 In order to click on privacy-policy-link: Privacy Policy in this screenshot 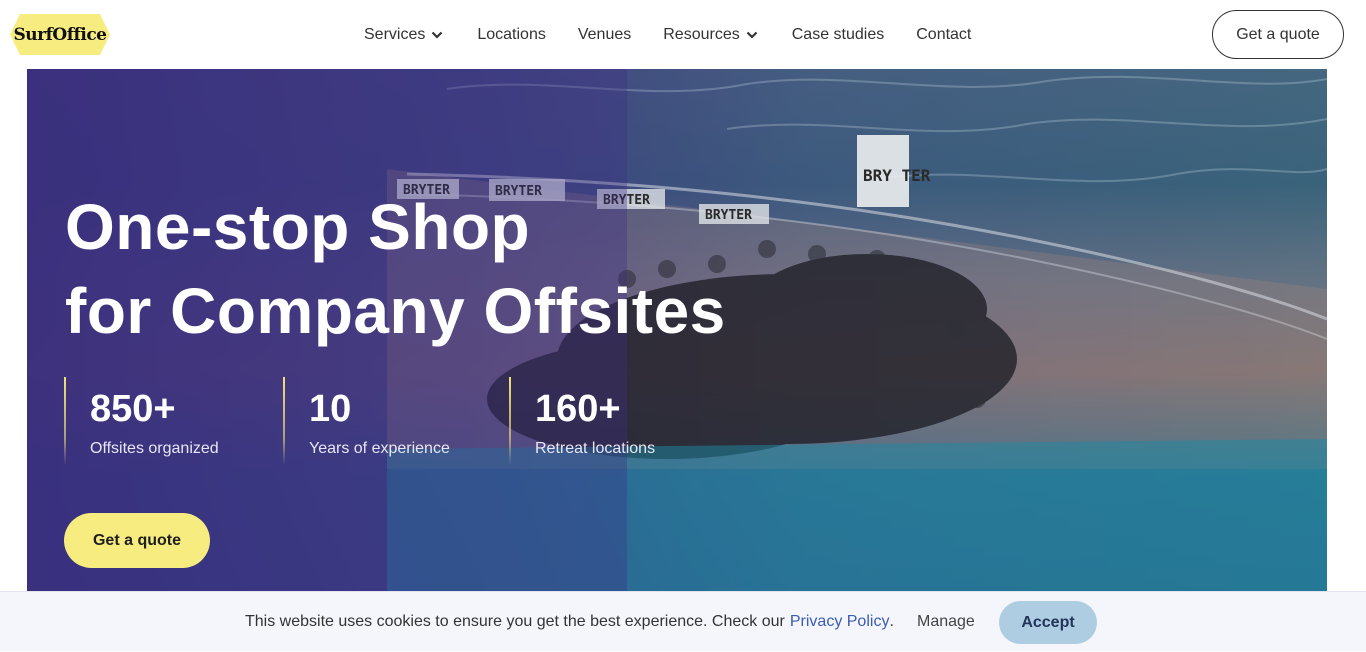, I will do `click(840, 622)`.